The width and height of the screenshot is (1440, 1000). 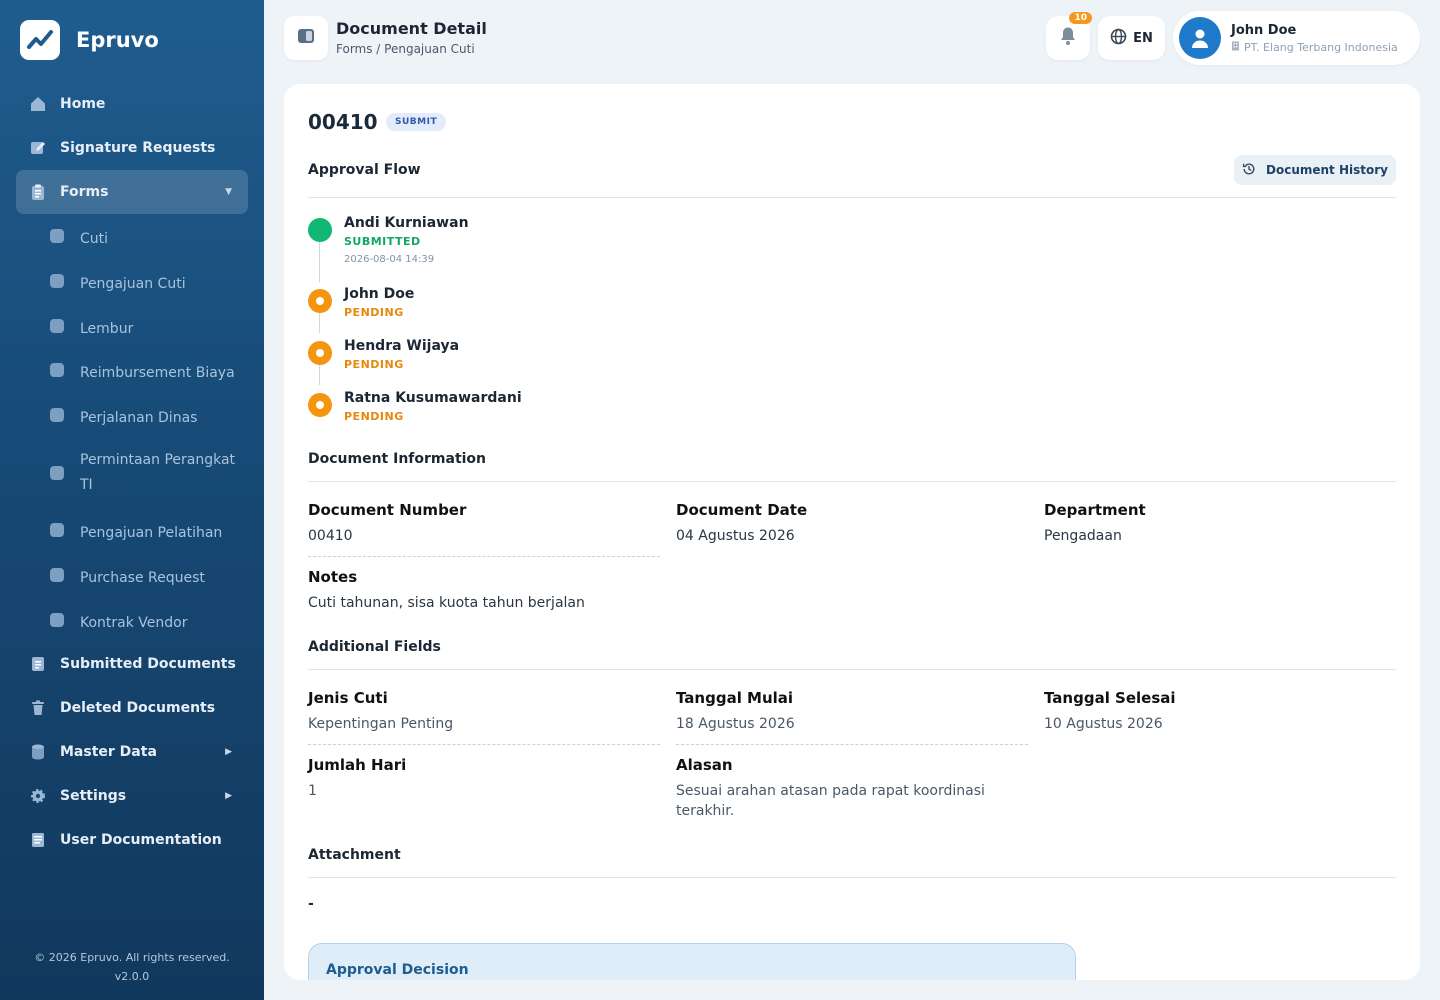 I want to click on sidebar-subitem-reimbursement-biaya: Reimbursement Biaya, so click(x=132, y=370).